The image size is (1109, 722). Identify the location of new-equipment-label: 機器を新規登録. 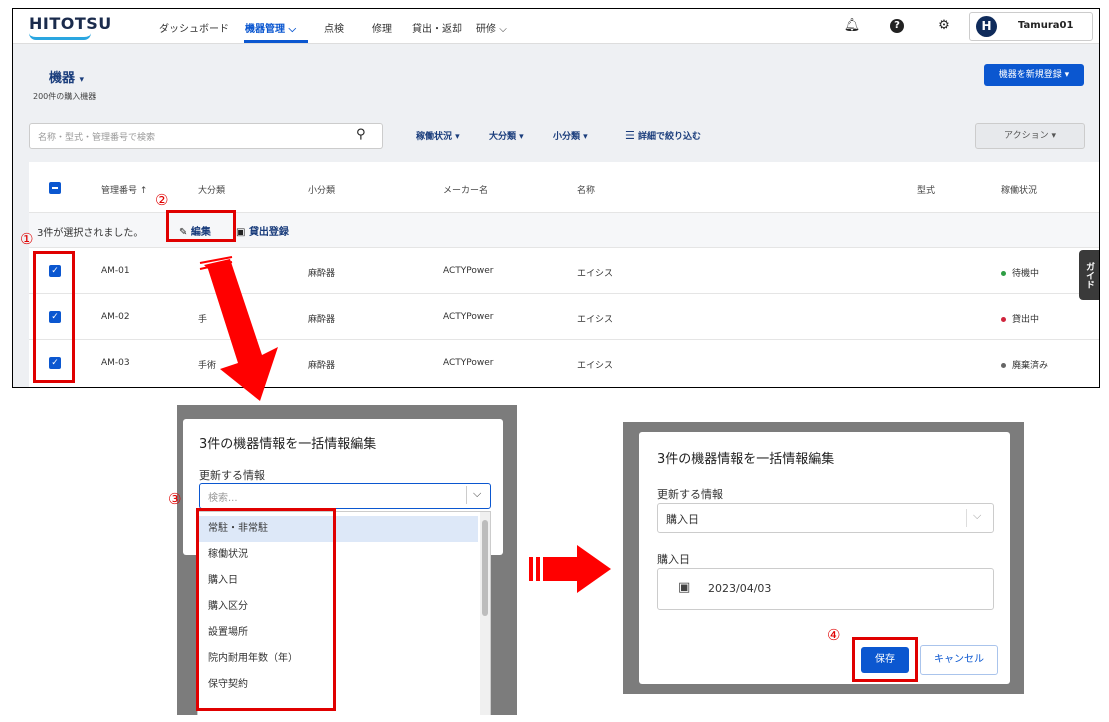
(1030, 75).